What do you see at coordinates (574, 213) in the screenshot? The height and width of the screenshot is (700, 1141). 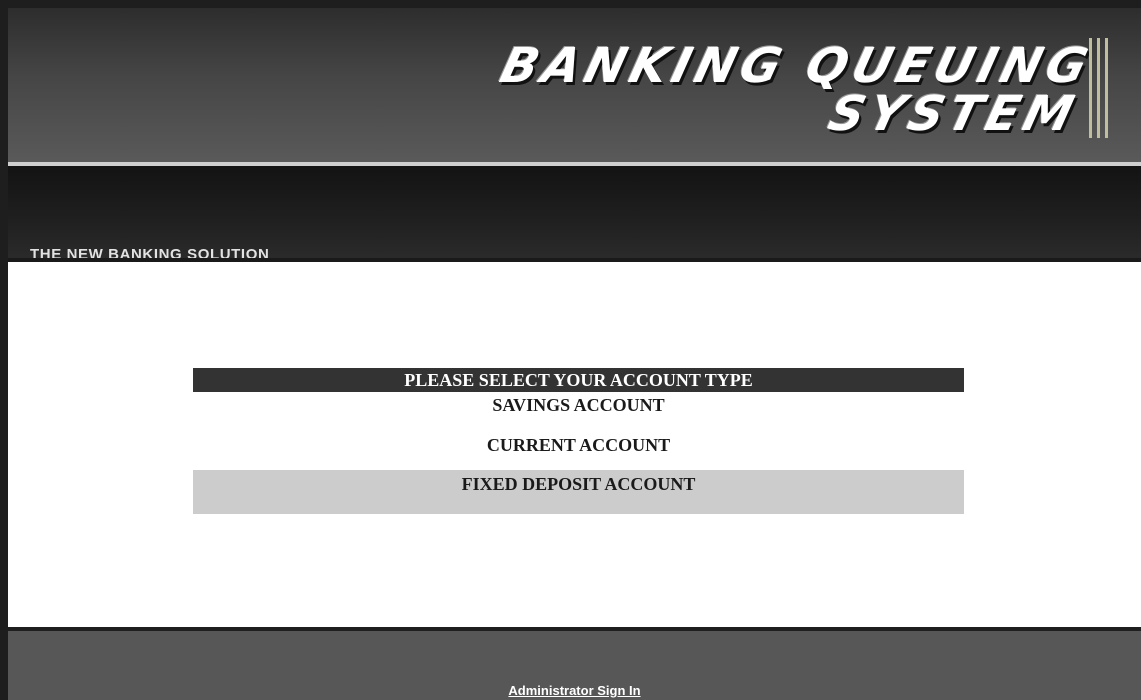 I see `nav-band: THE NEW BANKING SOLUTION` at bounding box center [574, 213].